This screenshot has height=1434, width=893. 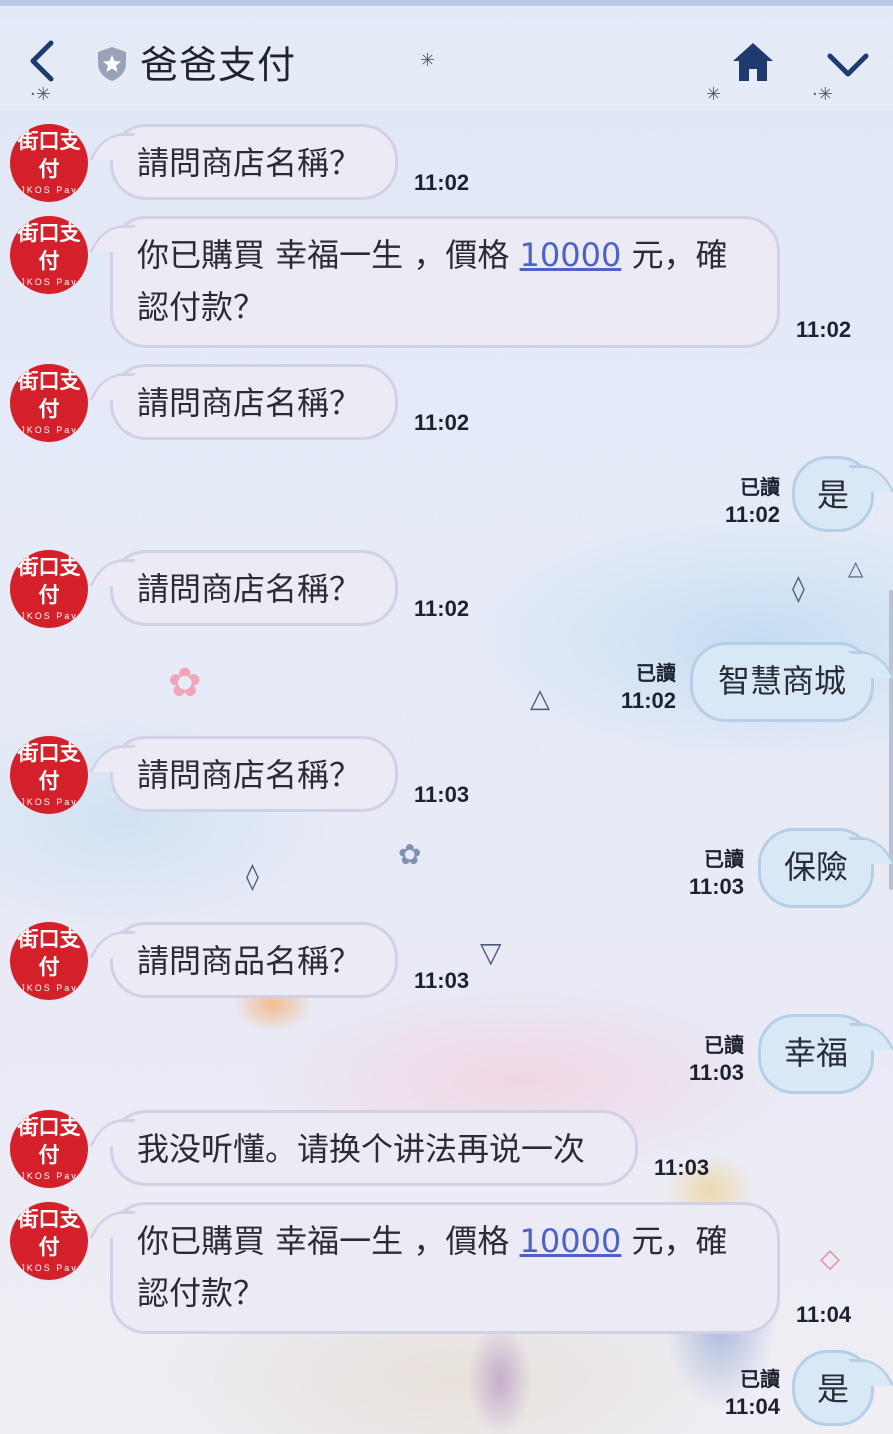 I want to click on home-icon, so click(x=753, y=62).